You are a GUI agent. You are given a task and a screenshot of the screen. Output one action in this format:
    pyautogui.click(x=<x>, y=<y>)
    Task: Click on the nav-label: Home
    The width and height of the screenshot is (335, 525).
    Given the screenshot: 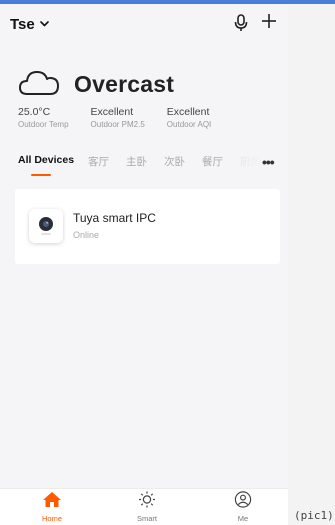 What is the action you would take?
    pyautogui.click(x=51, y=518)
    